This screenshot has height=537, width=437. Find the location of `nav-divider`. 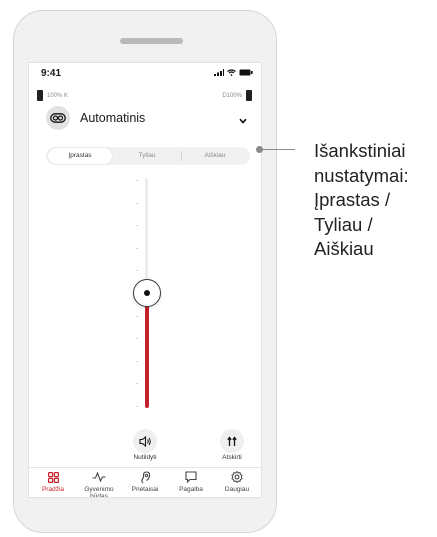

nav-divider is located at coordinates (145, 467).